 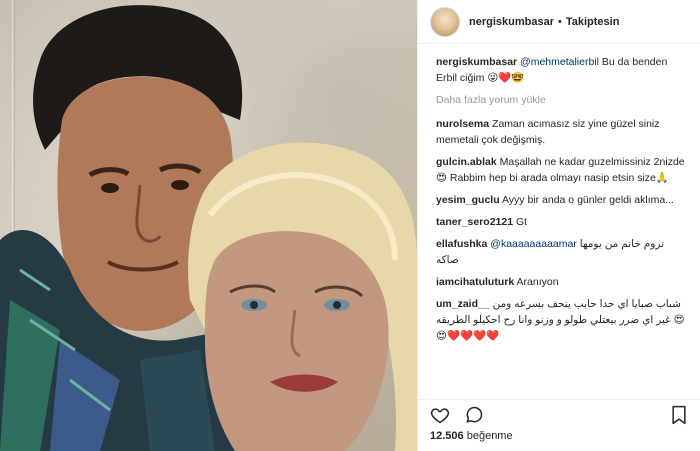 What do you see at coordinates (474, 222) in the screenshot?
I see `comment-username: taner_sero2121` at bounding box center [474, 222].